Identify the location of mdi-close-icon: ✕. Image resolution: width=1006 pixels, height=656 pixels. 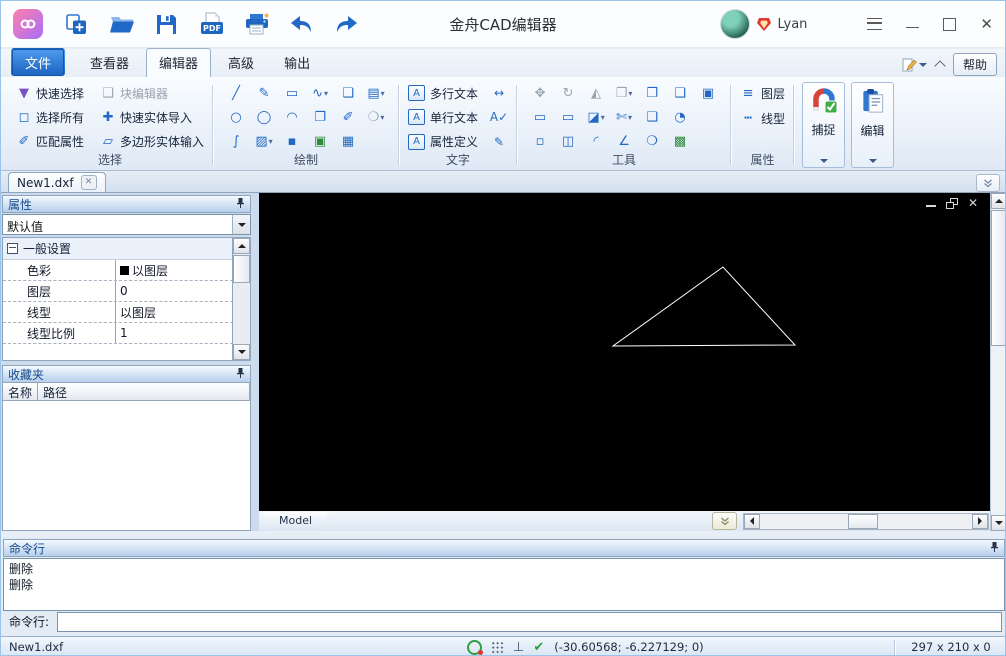
(973, 203).